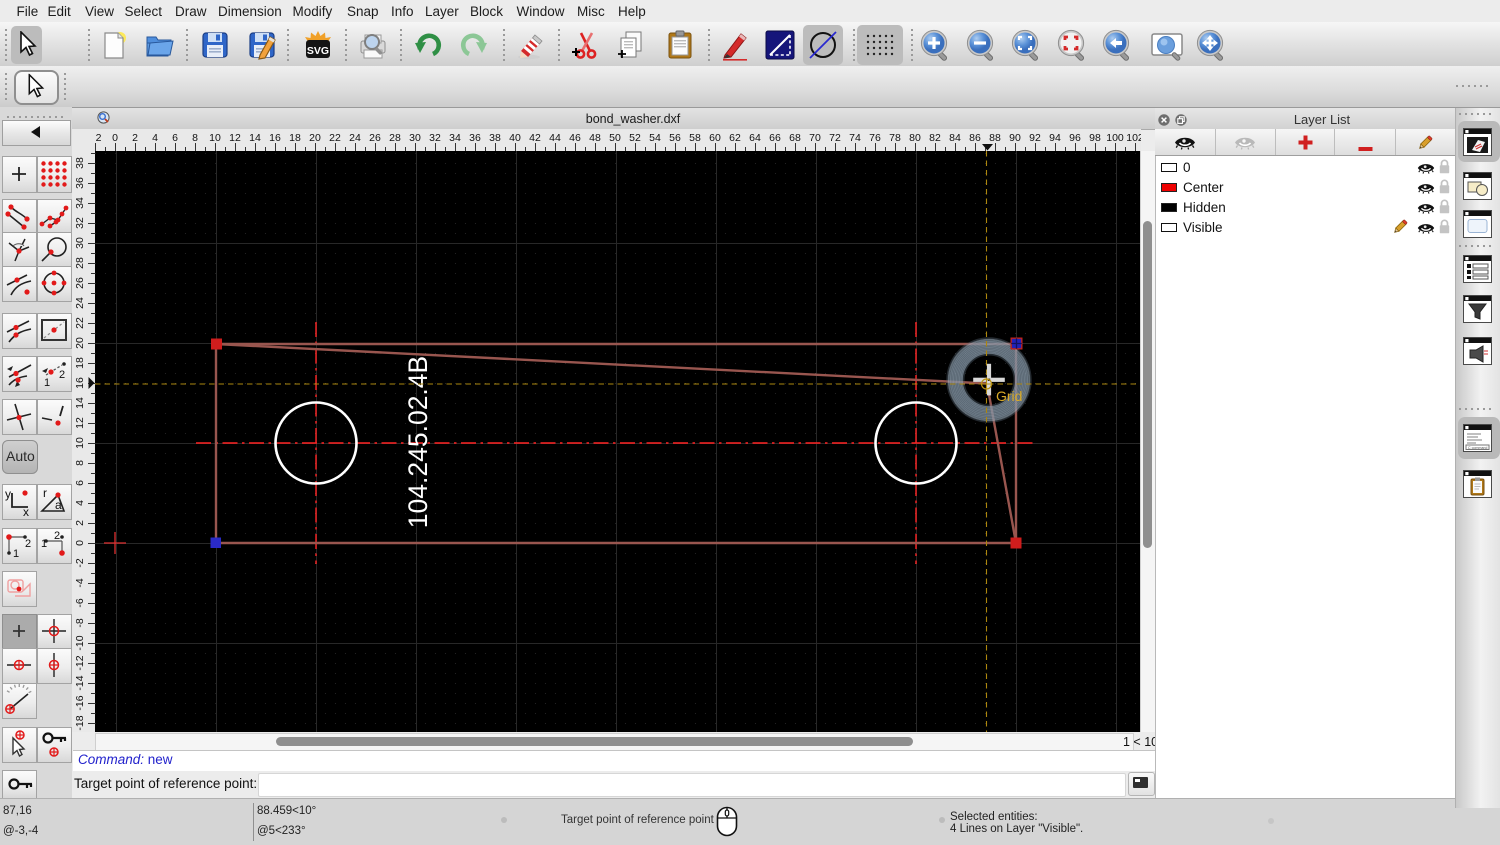 The width and height of the screenshot is (1500, 845). Describe the element at coordinates (955, 138) in the screenshot. I see `svg-text: 84` at that location.